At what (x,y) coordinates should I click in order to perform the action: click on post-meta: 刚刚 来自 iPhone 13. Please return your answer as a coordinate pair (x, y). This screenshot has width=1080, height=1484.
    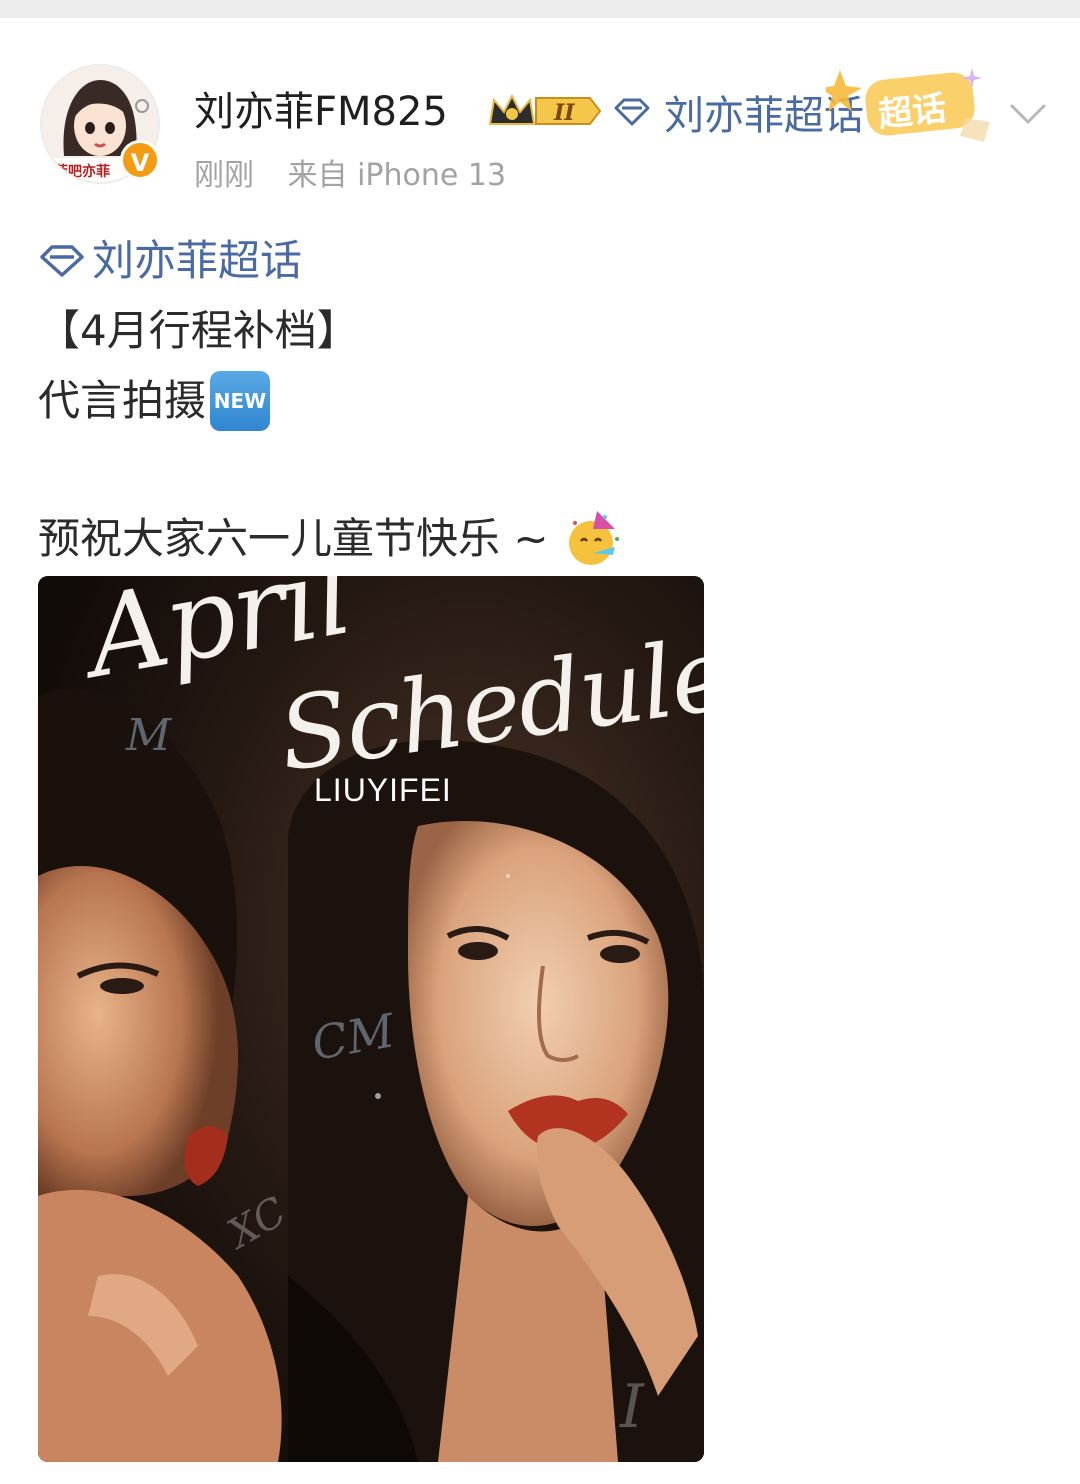
    Looking at the image, I should click on (362, 176).